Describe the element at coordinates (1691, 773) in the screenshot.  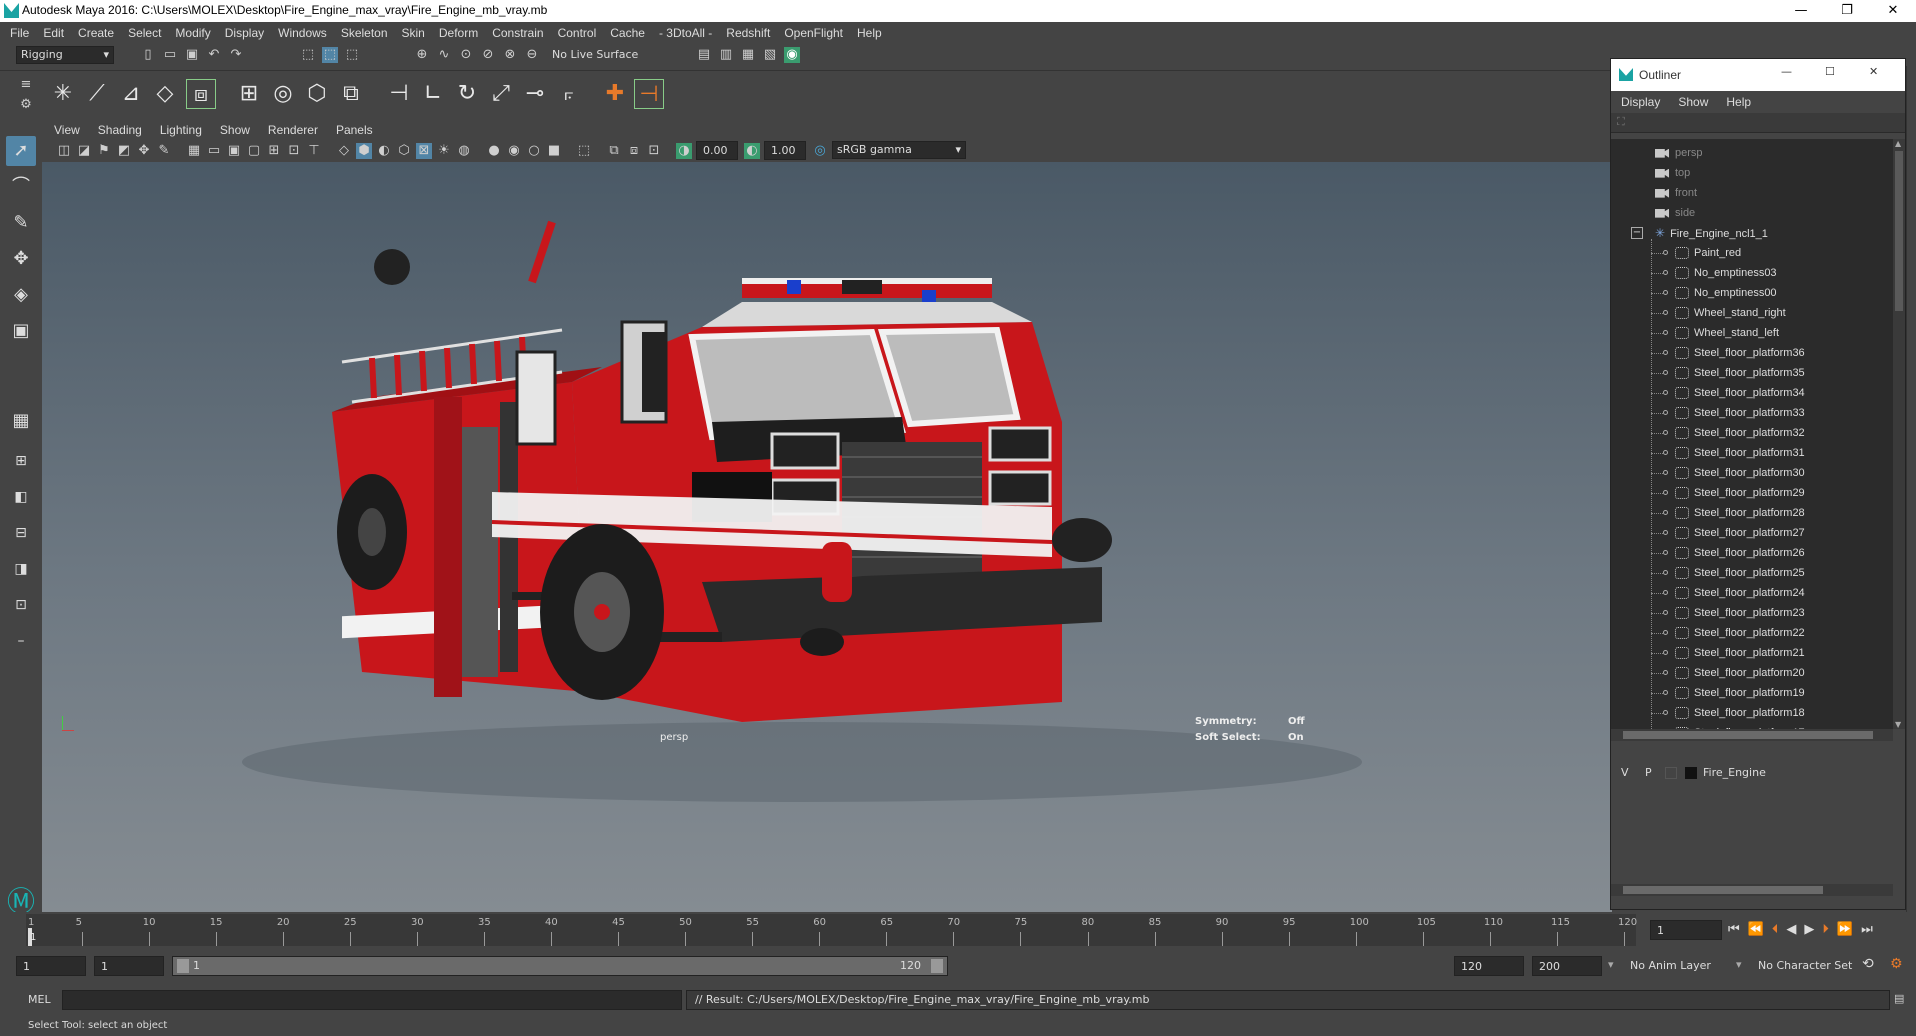
I see `layer-color-swatch` at that location.